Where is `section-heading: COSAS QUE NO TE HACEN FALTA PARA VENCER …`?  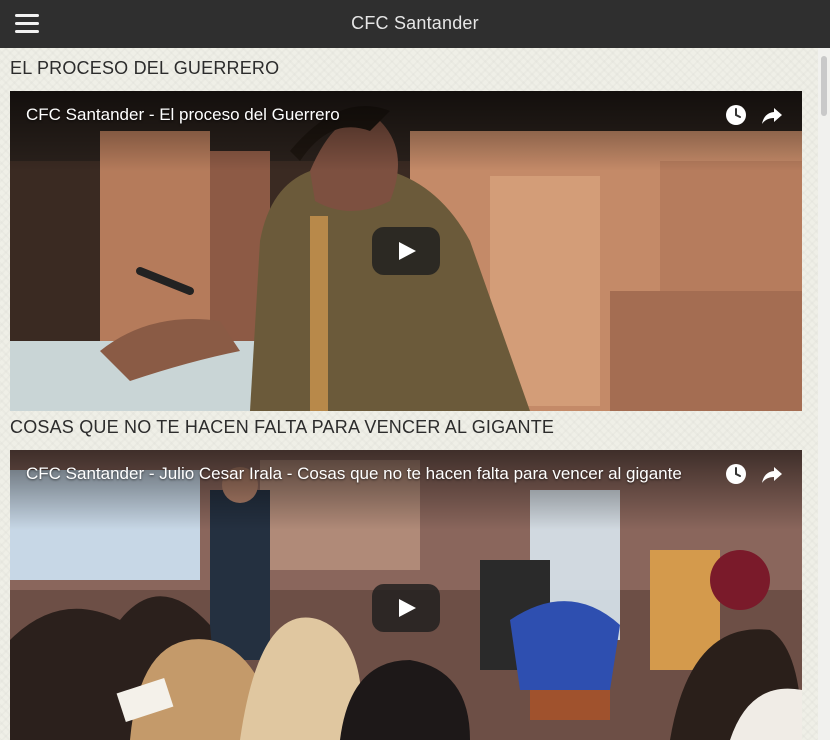
section-heading: COSAS QUE NO TE HACEN FALTA PARA VENCER … is located at coordinates (282, 427).